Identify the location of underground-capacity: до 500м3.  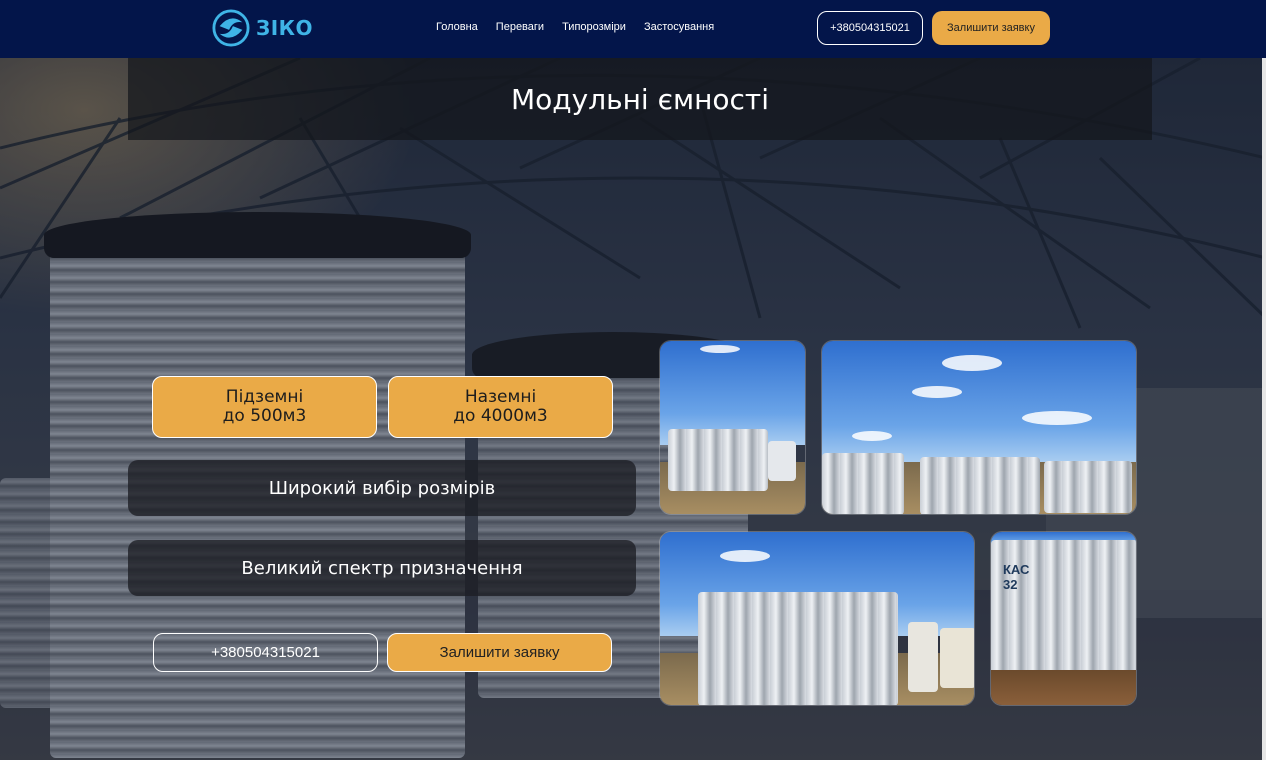
(264, 416).